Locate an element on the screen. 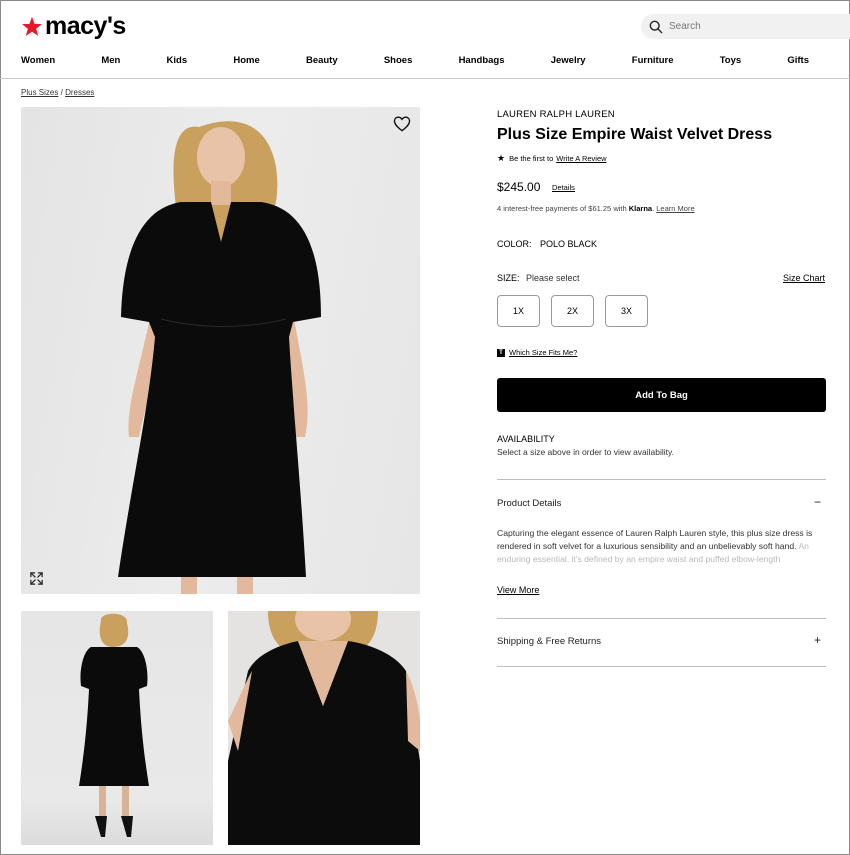 This screenshot has width=850, height=855. true-fit-icon: T is located at coordinates (501, 352).